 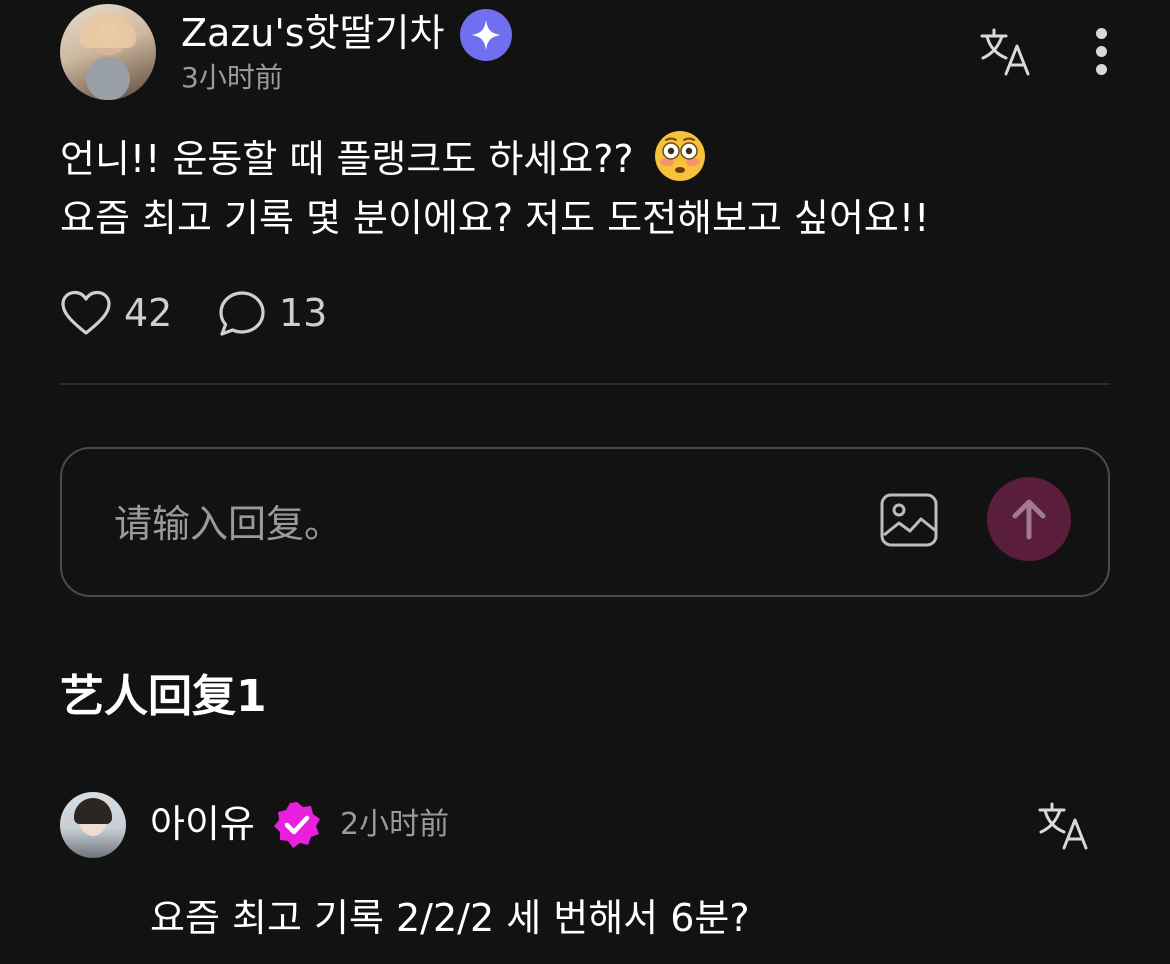 What do you see at coordinates (303, 313) in the screenshot?
I see `comment-count: 13` at bounding box center [303, 313].